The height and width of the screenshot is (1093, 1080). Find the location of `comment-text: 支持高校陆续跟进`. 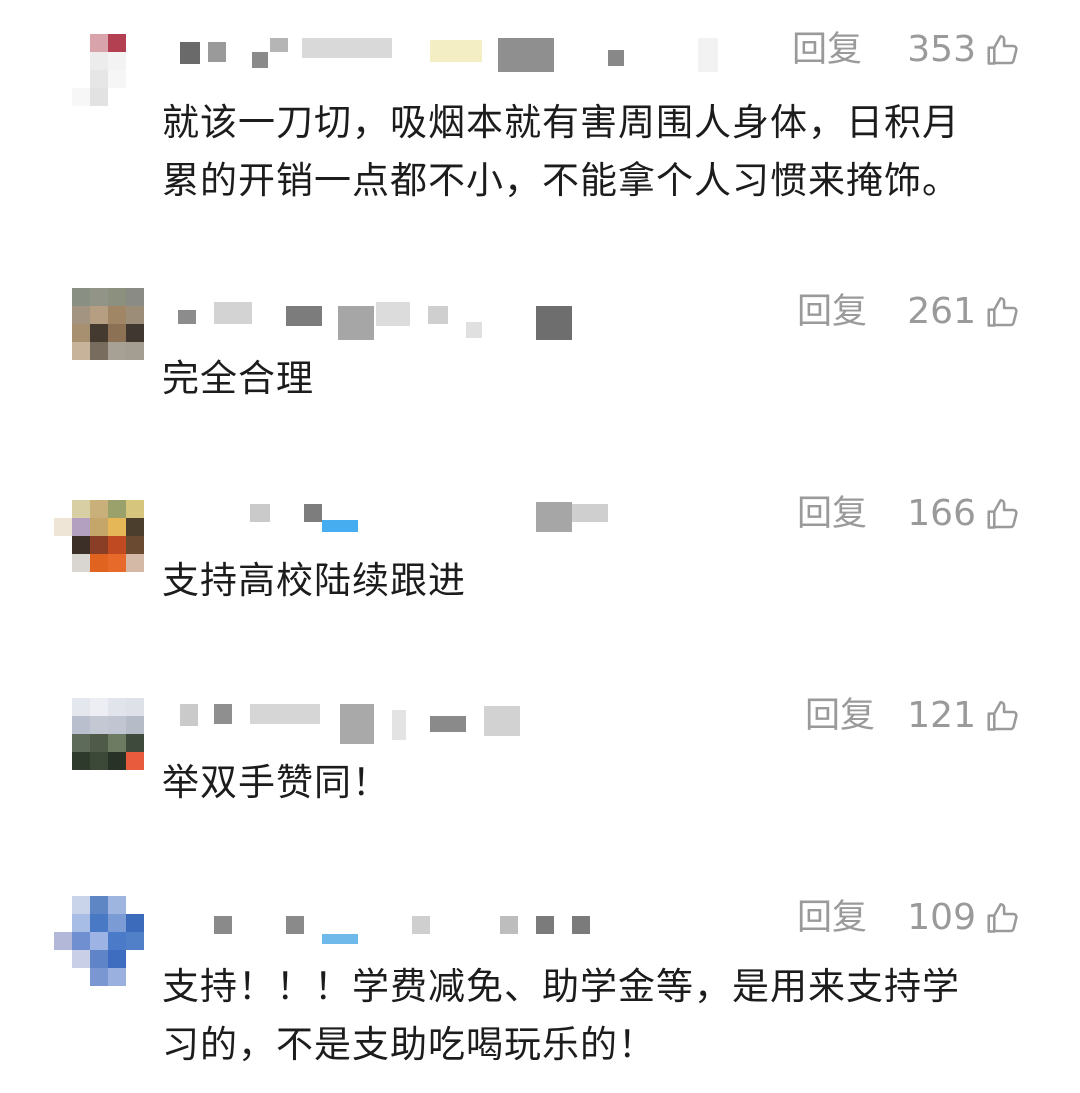

comment-text: 支持高校陆续跟进 is located at coordinates (314, 580).